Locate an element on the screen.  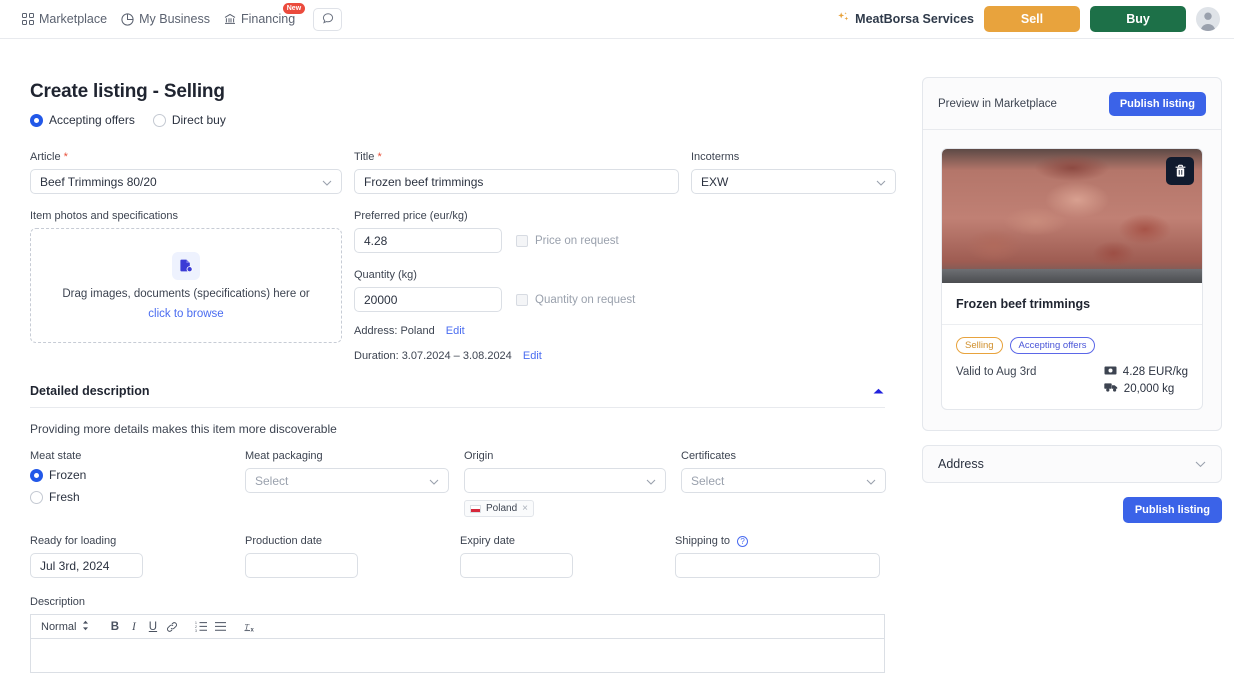
certificates-group: Certificates Select is located at coordinates (783, 483).